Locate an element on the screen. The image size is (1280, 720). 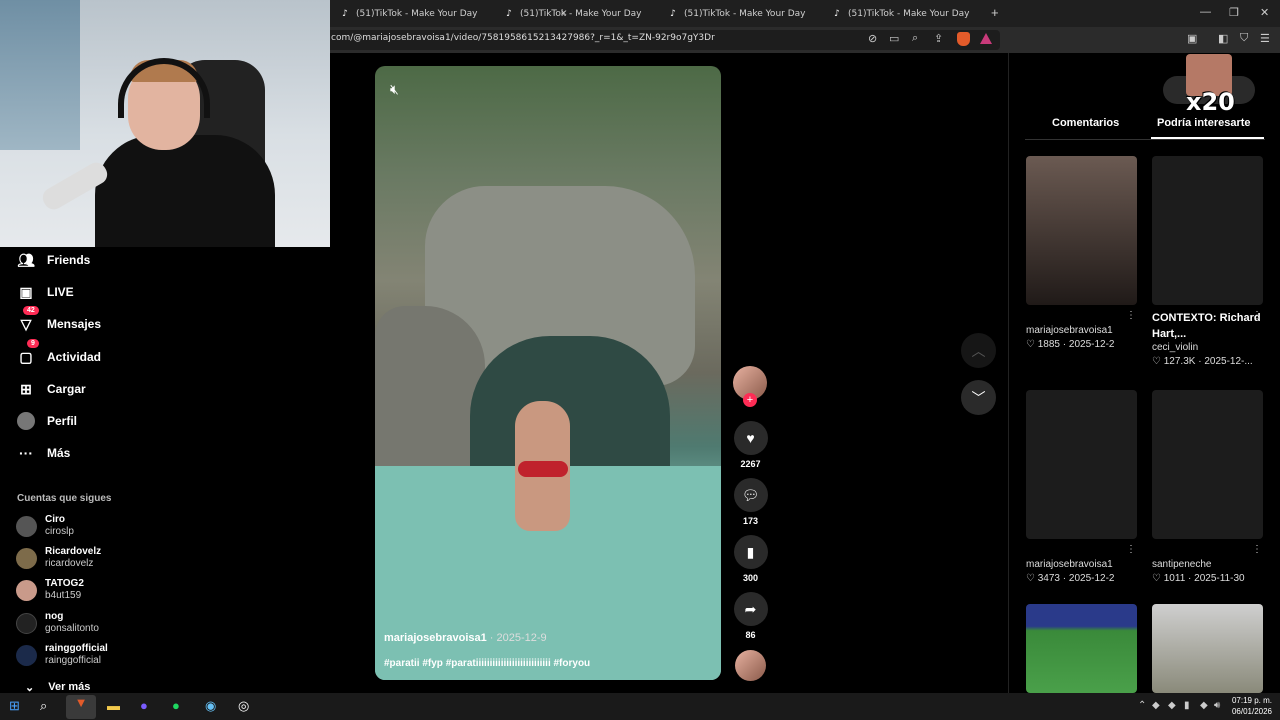
mute-icon: 🔇︎ is located at coordinates (394, 89).